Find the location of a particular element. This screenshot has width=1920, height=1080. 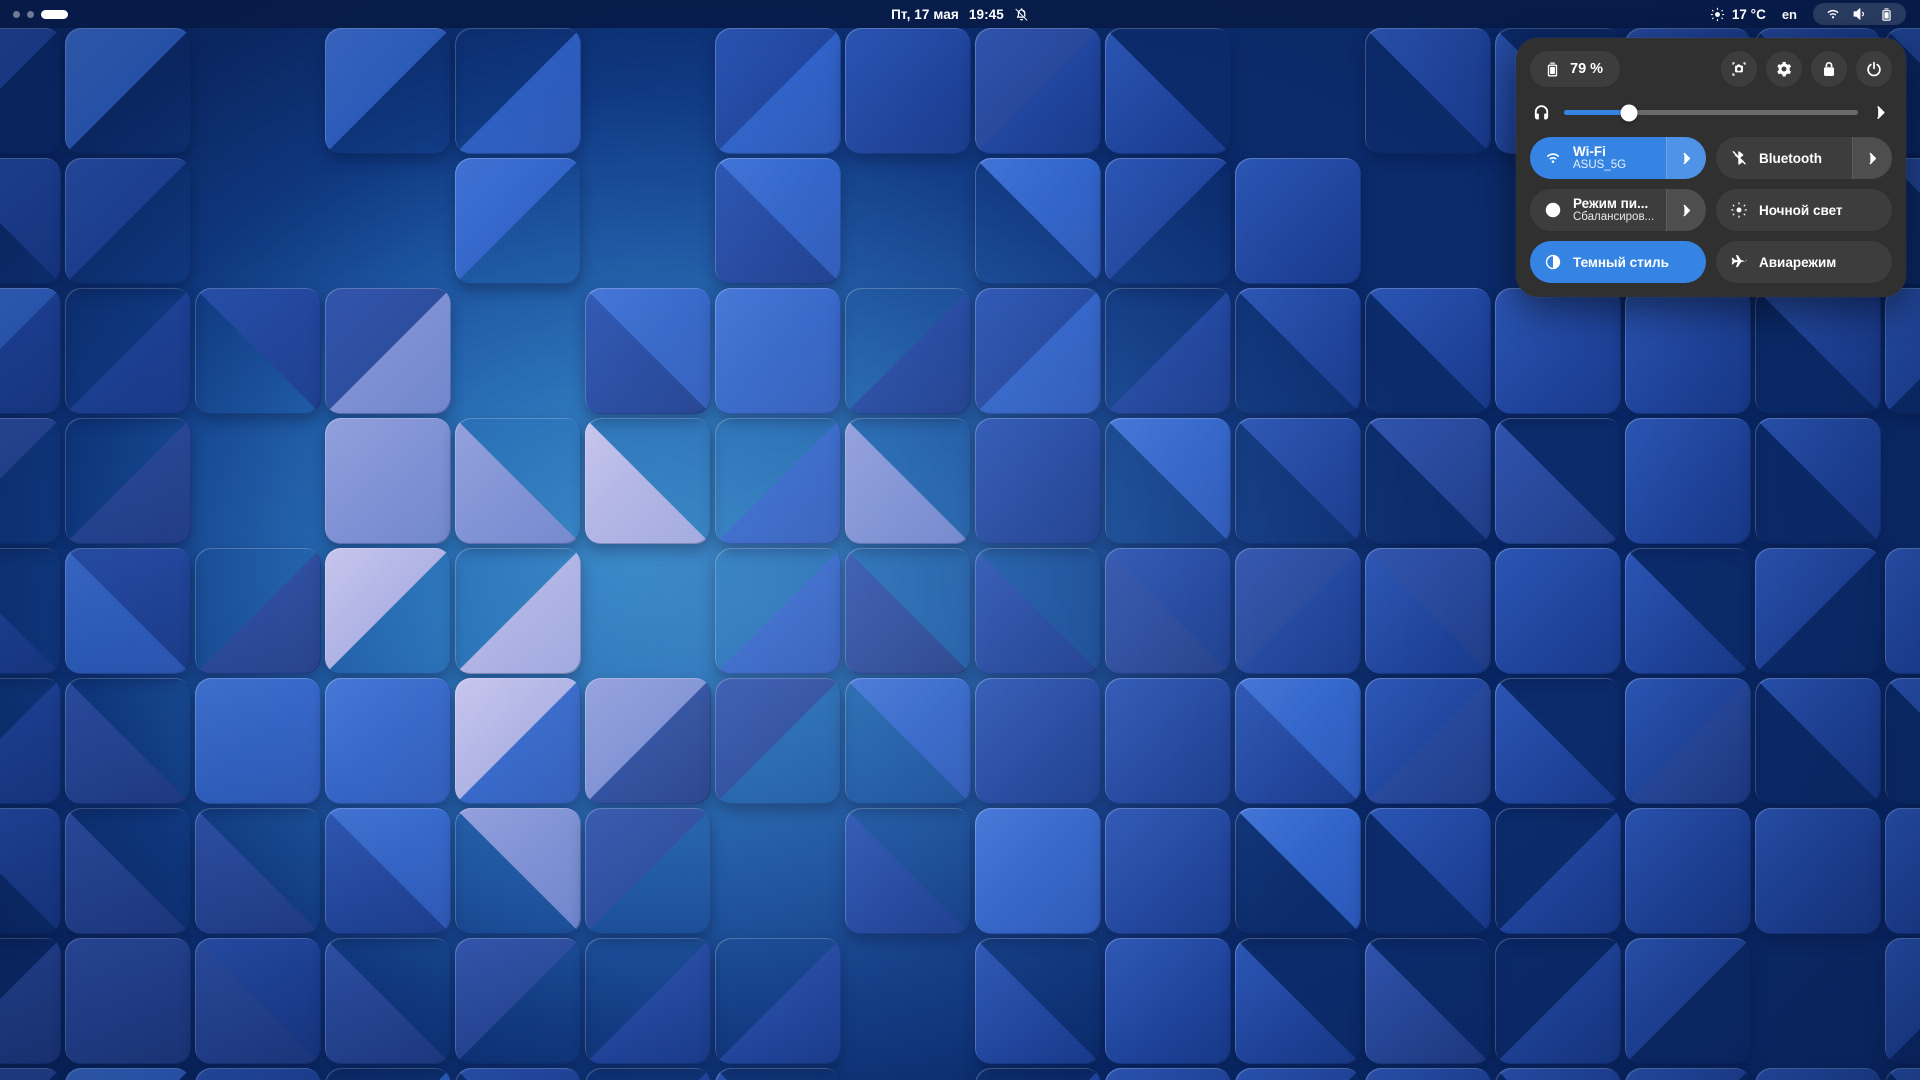

battery-percentage-label: 79 % is located at coordinates (1587, 69).